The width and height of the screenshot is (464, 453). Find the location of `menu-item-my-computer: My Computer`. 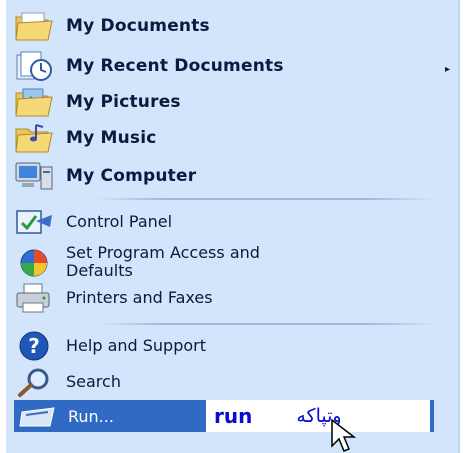

menu-item-my-computer: My Computer is located at coordinates (105, 176).